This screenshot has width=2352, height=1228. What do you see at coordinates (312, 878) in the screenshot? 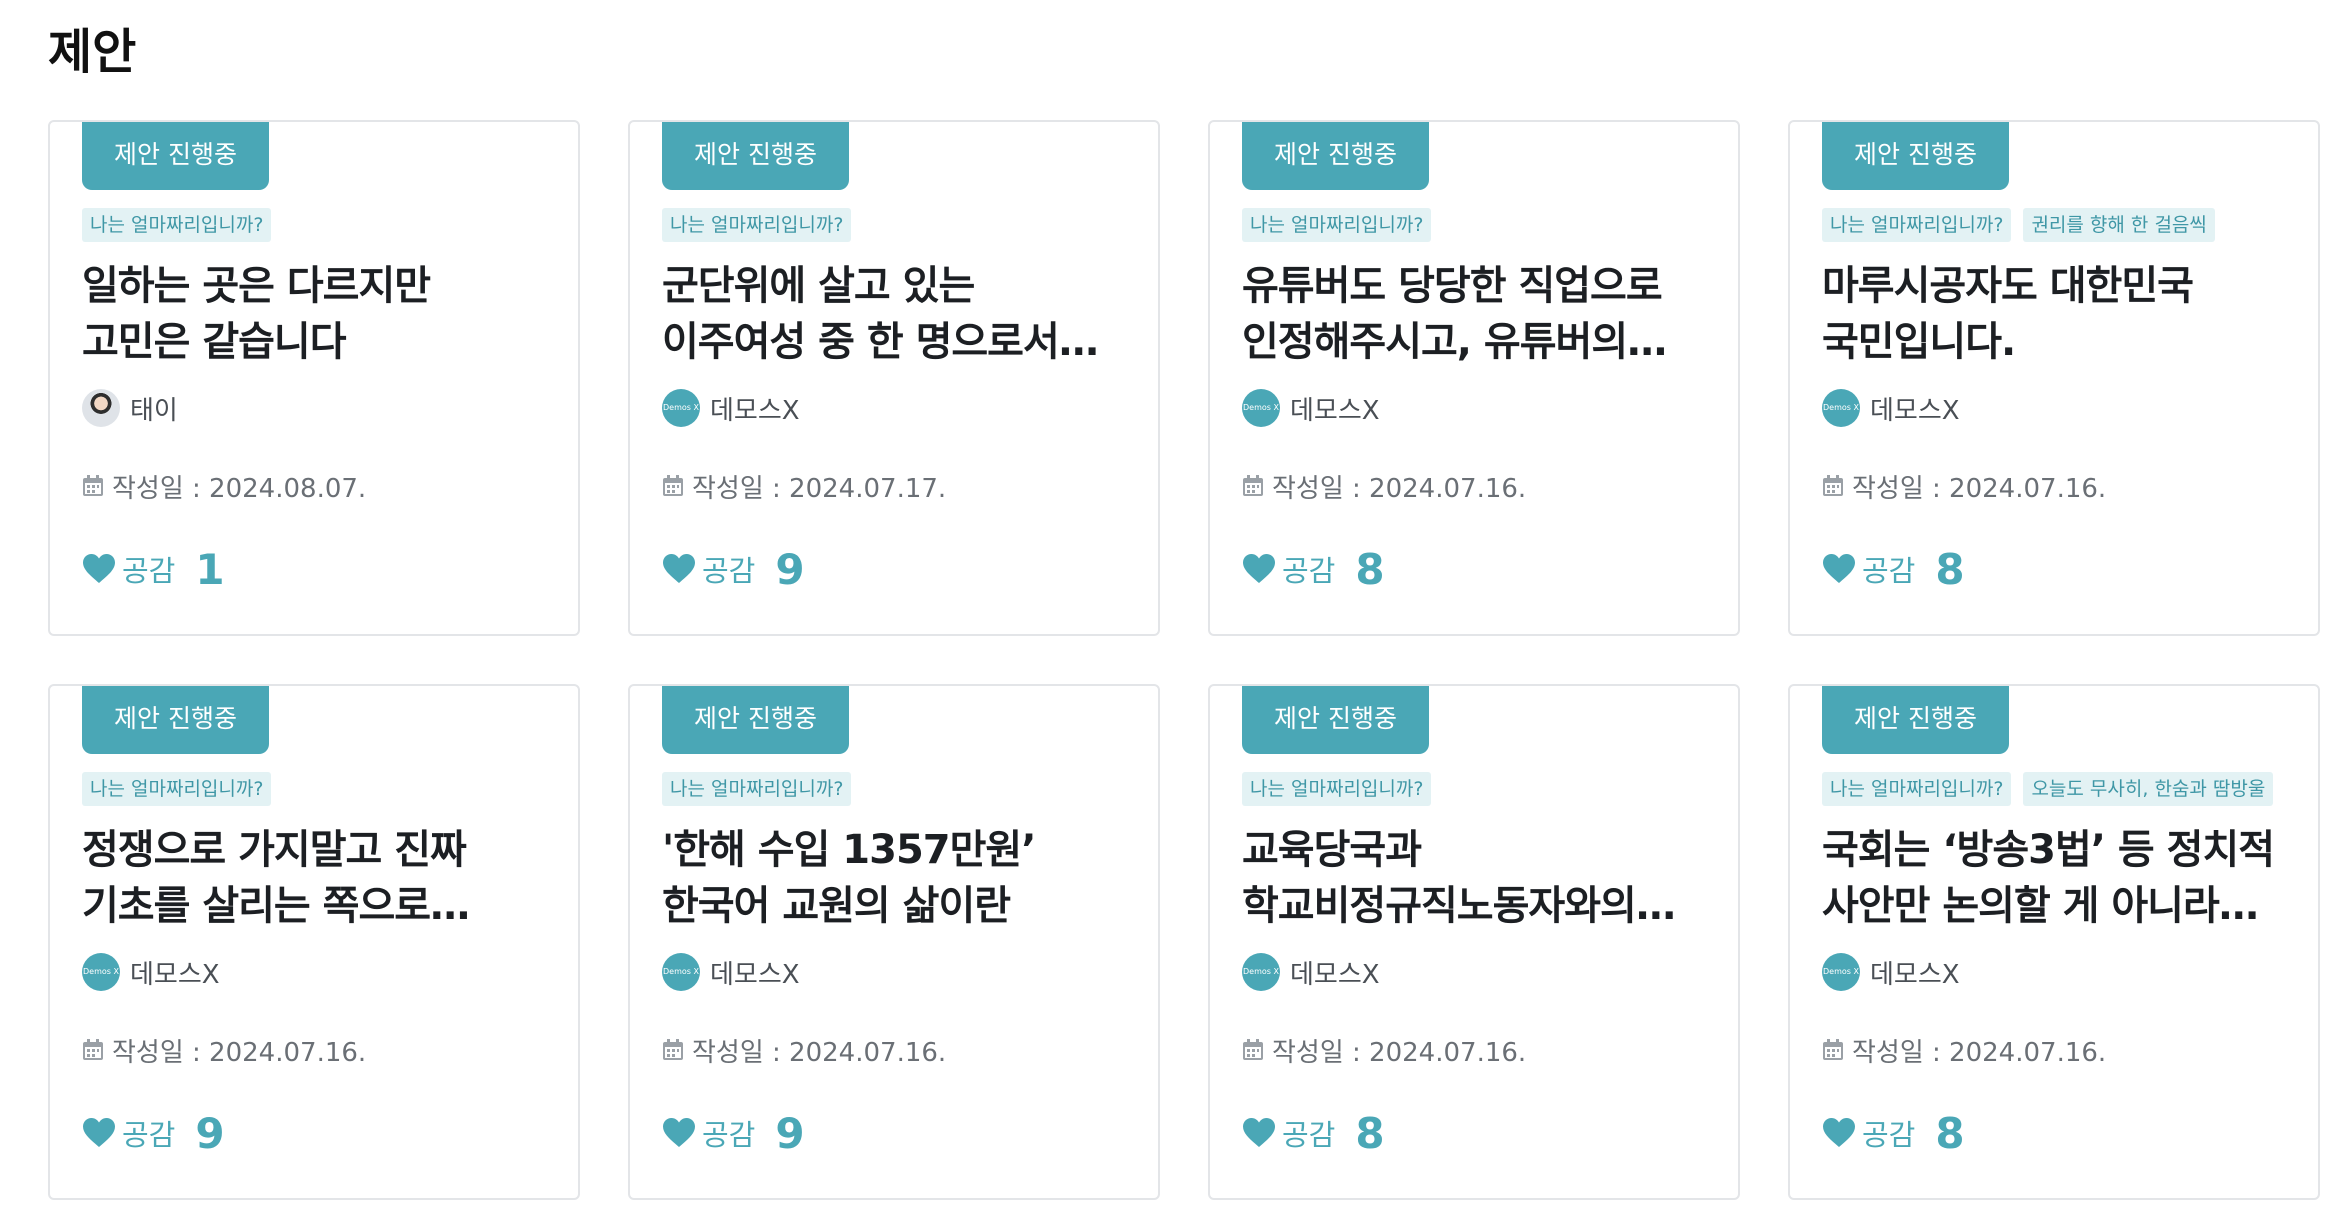
I see `card-title: 정쟁으로 가지말고 진짜 기초를 살리는 쪽으로 국회가 일해 주세요` at bounding box center [312, 878].